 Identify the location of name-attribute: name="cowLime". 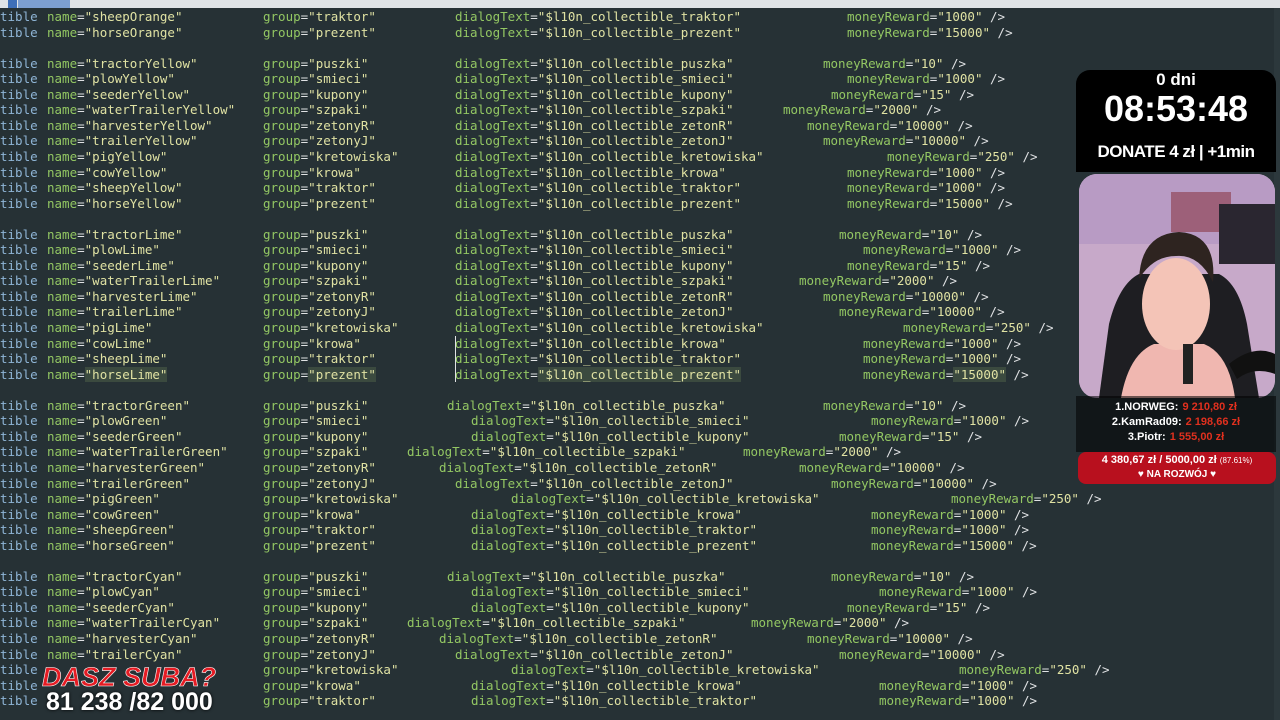
(100, 343).